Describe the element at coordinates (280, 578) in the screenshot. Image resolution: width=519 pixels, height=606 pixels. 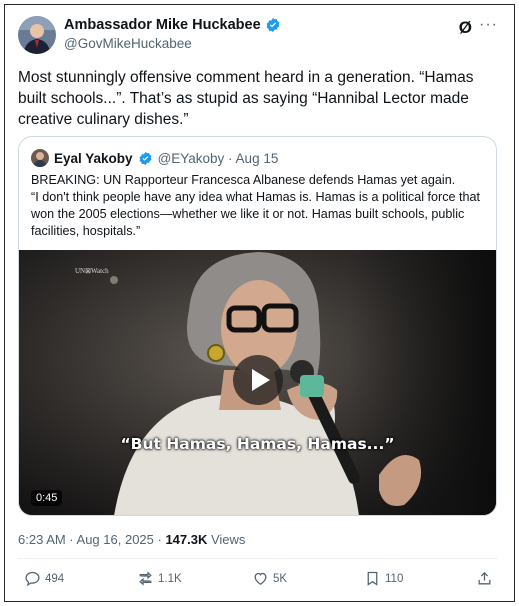
I see `like-count: 5K` at that location.